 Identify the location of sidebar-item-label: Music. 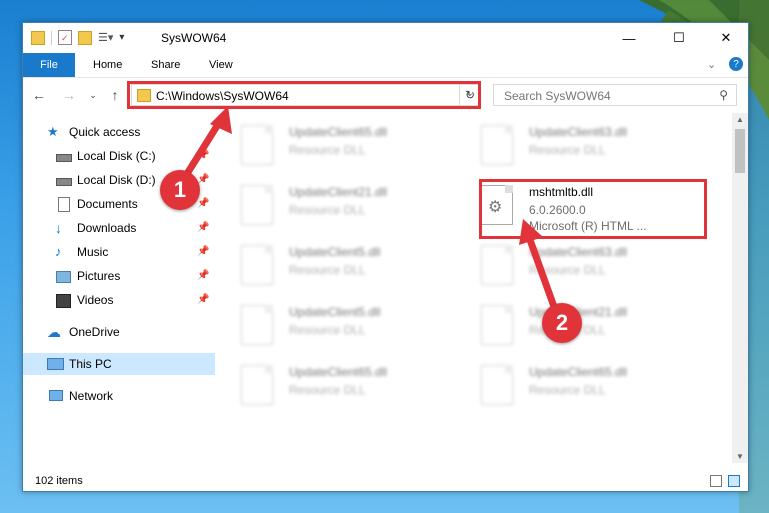
(93, 252).